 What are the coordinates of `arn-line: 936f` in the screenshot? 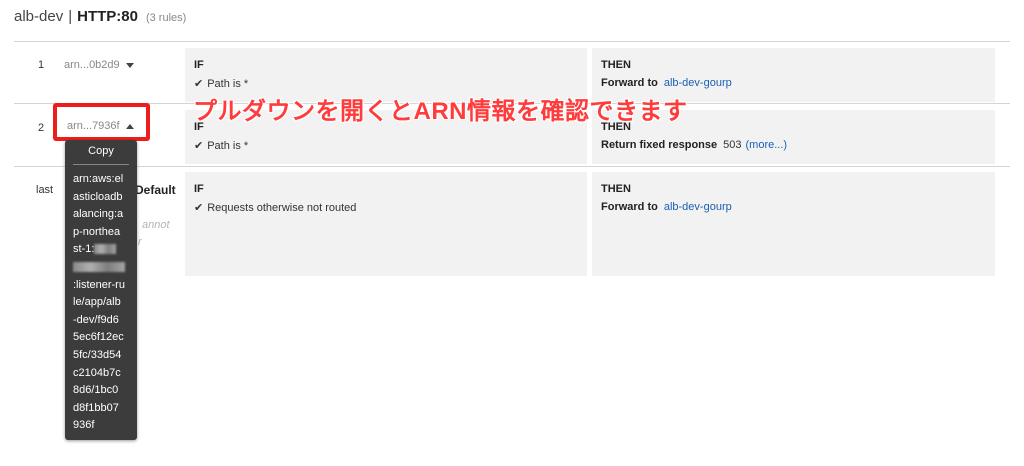 It's located at (84, 425).